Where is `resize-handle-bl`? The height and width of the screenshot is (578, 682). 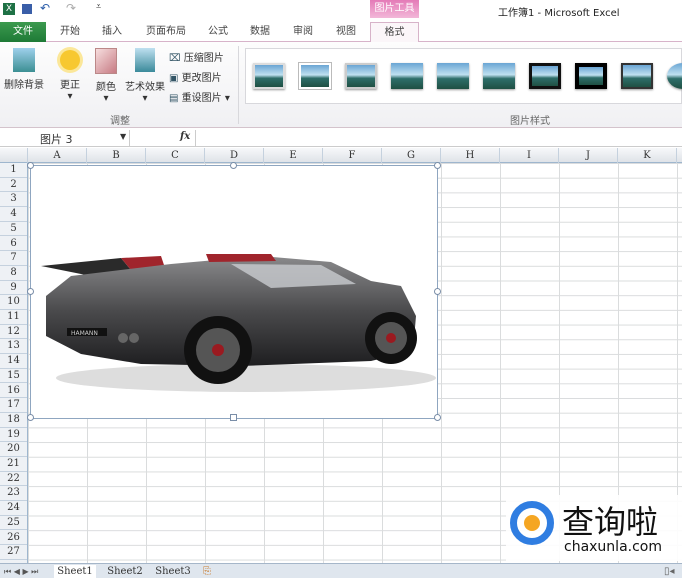 resize-handle-bl is located at coordinates (30, 417).